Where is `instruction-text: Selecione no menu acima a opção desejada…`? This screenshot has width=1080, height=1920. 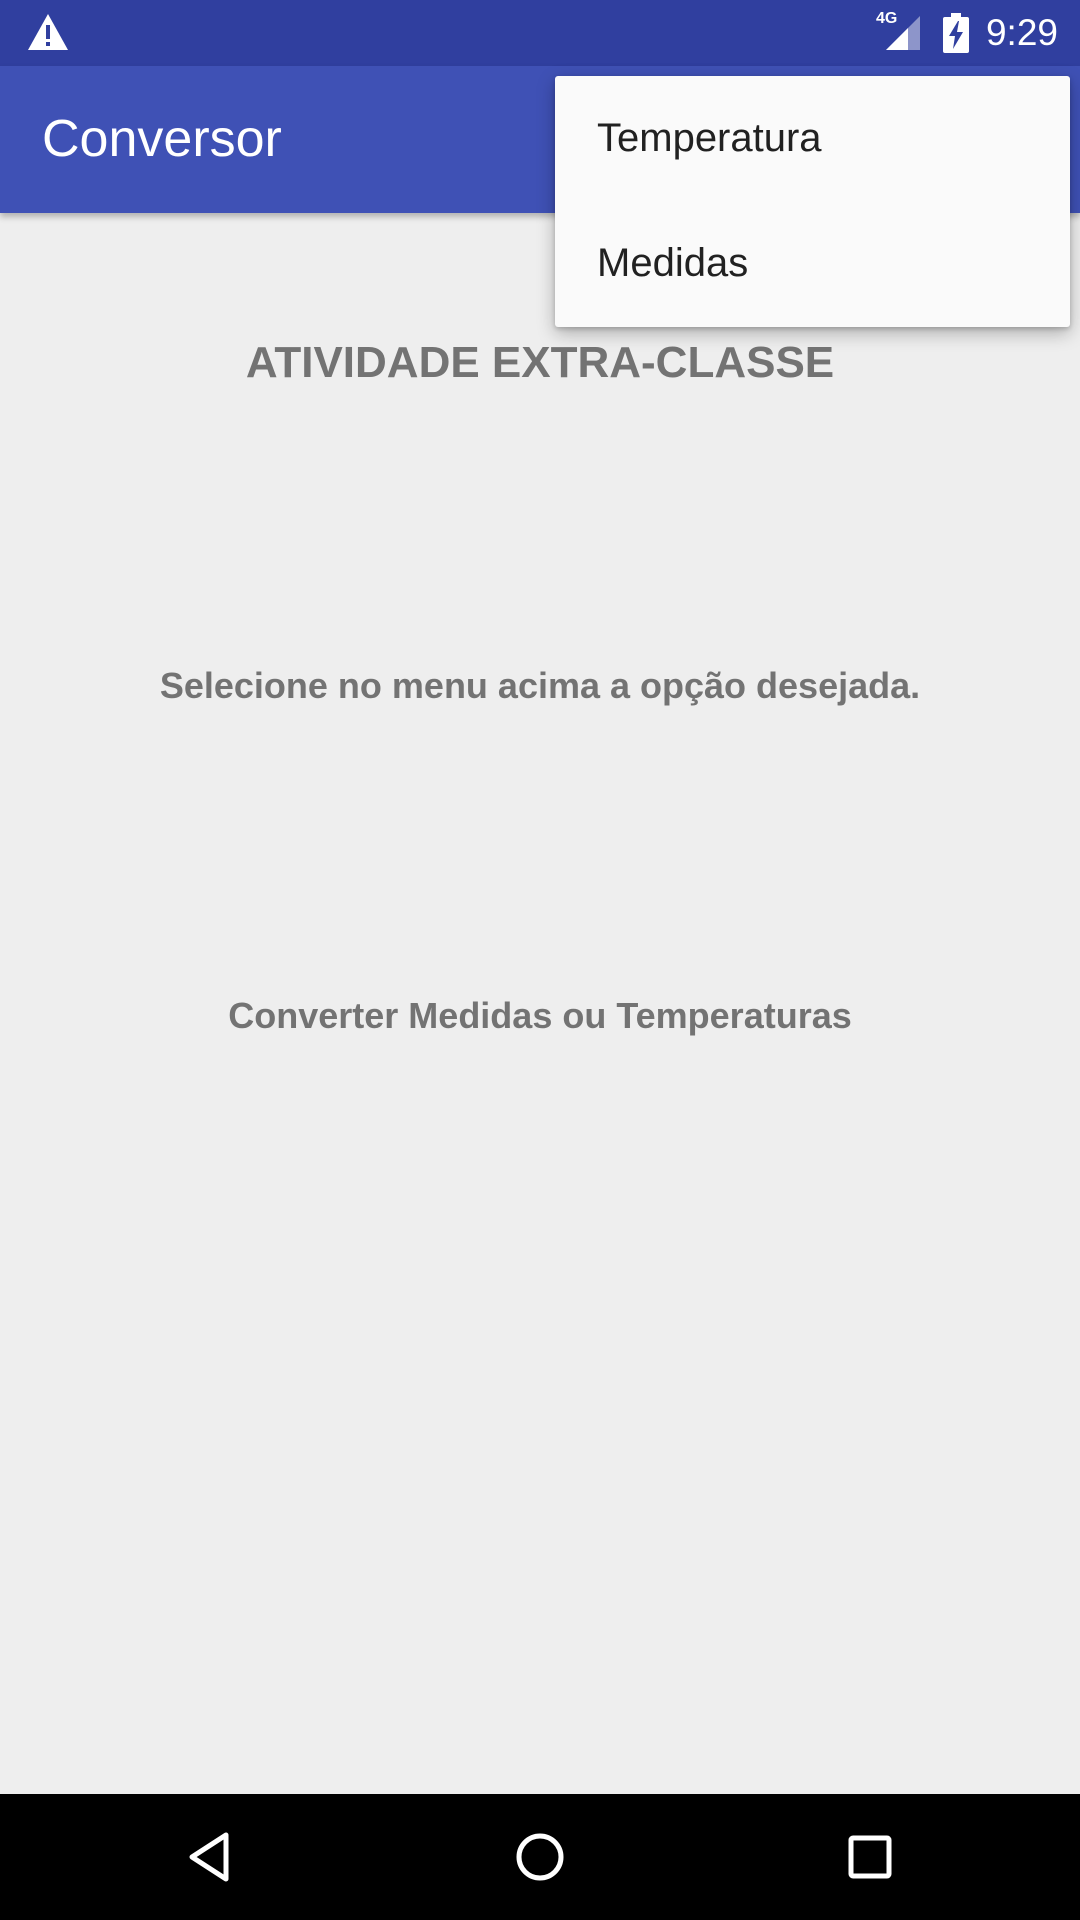
instruction-text: Selecione no menu acima a opção desejada… is located at coordinates (540, 685).